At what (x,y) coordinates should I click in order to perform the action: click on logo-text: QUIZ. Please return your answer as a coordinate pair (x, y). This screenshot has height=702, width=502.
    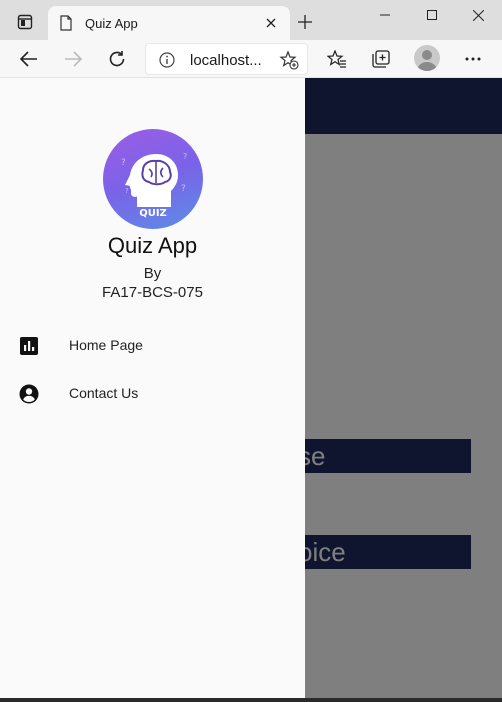
    Looking at the image, I should click on (153, 213).